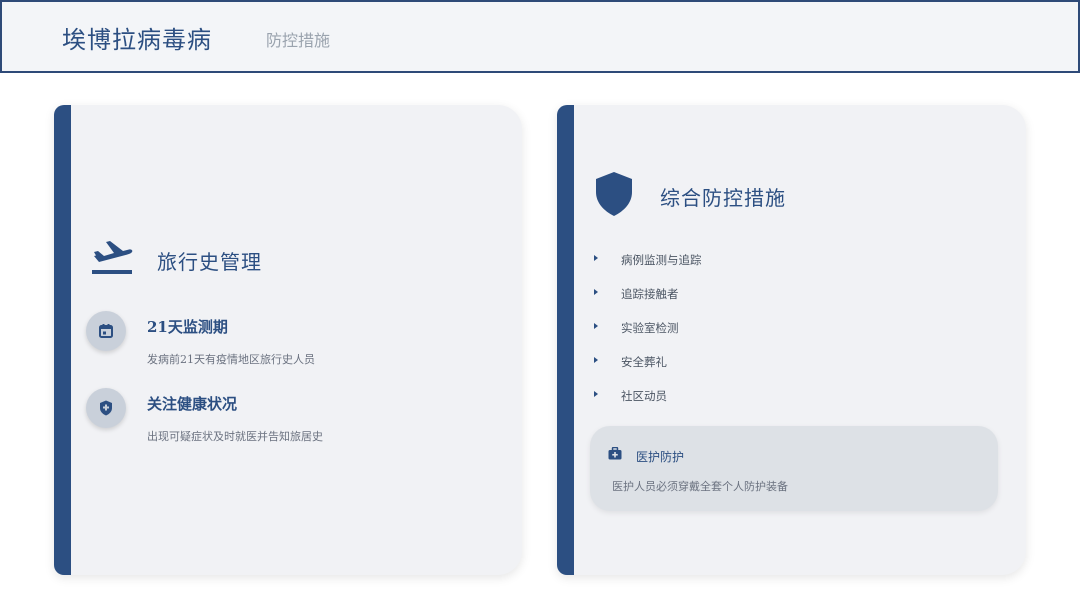 The image size is (1080, 608). Describe the element at coordinates (661, 260) in the screenshot. I see `measure-item: 病例监测与追踪` at that location.